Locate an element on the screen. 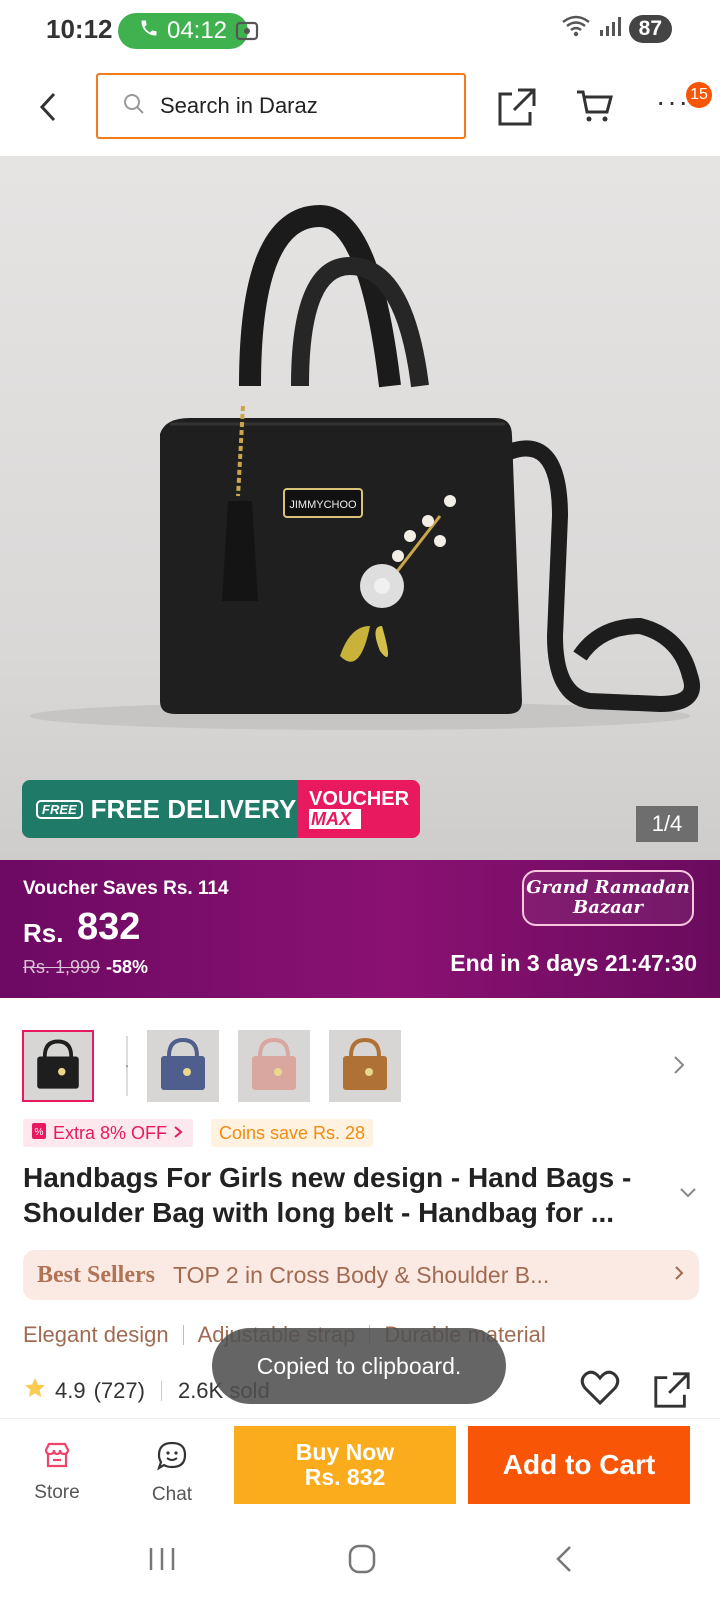 The image size is (720, 1600). bag-logo-text: JIMMYCHOO is located at coordinates (323, 505).